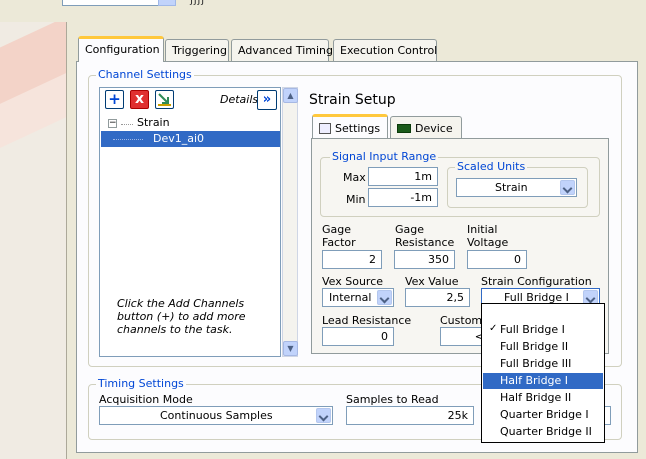 This screenshot has height=459, width=646. Describe the element at coordinates (197, 50) in the screenshot. I see `tab-triggering: Triggering` at that location.